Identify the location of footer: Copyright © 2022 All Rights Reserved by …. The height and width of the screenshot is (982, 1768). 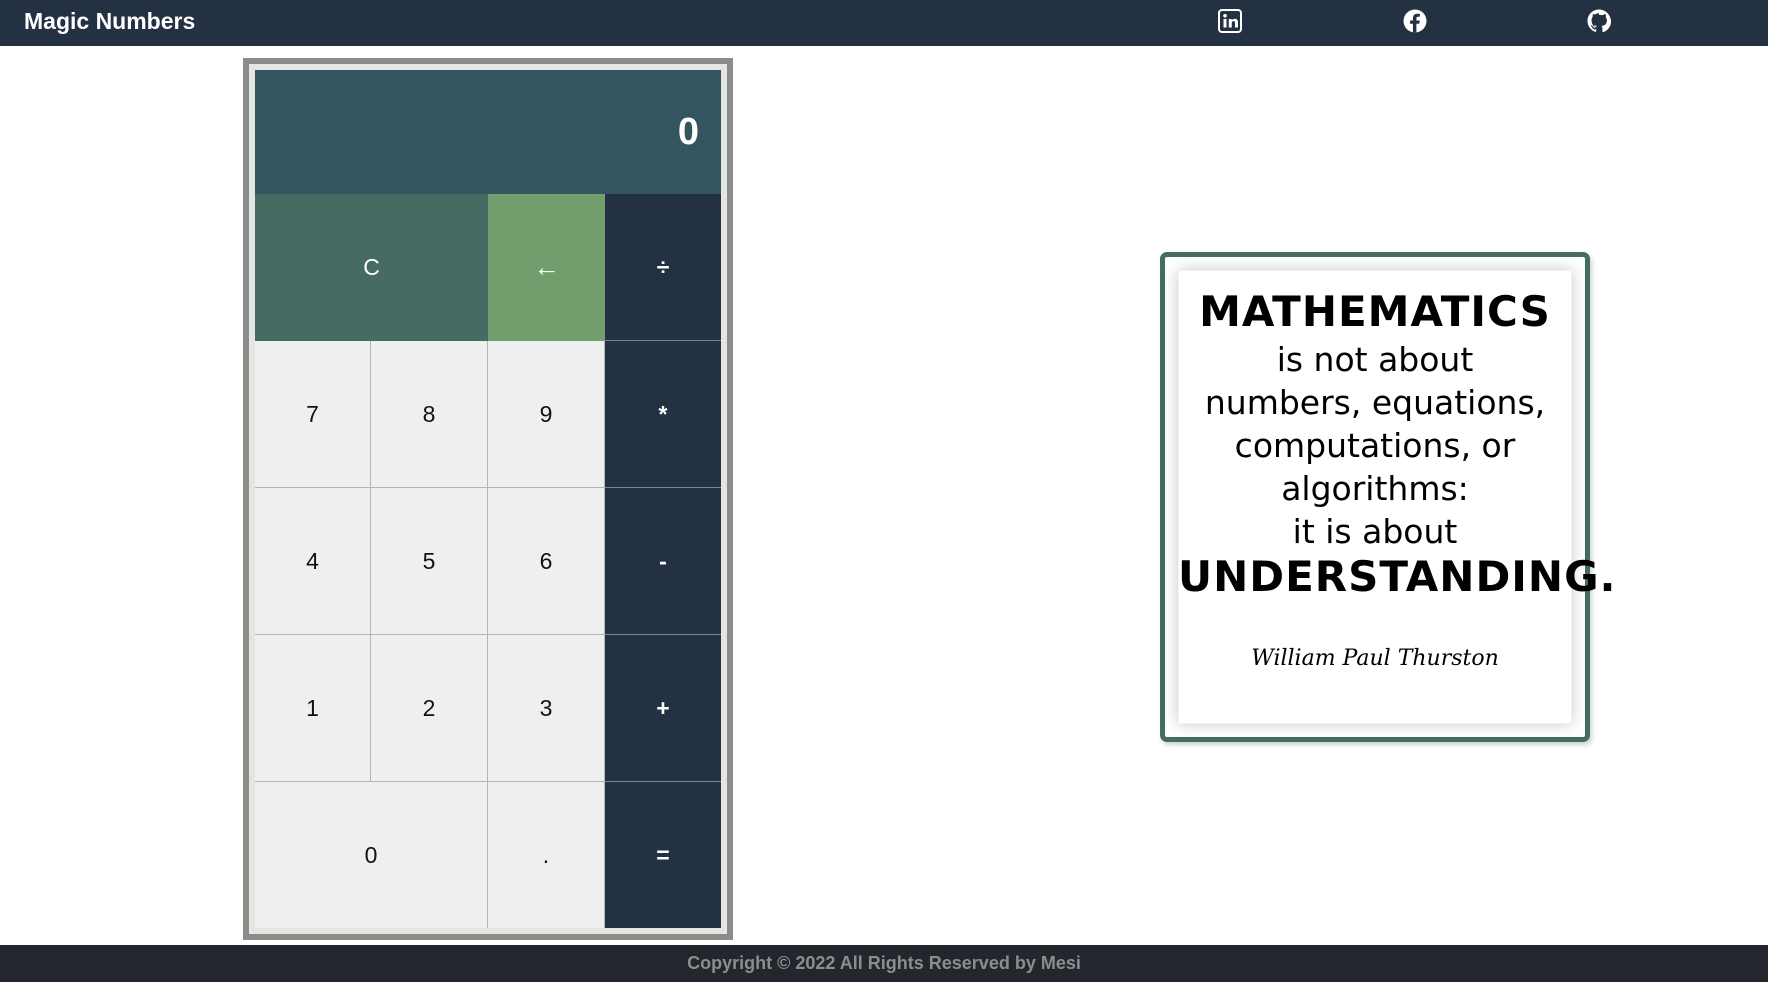
(884, 963).